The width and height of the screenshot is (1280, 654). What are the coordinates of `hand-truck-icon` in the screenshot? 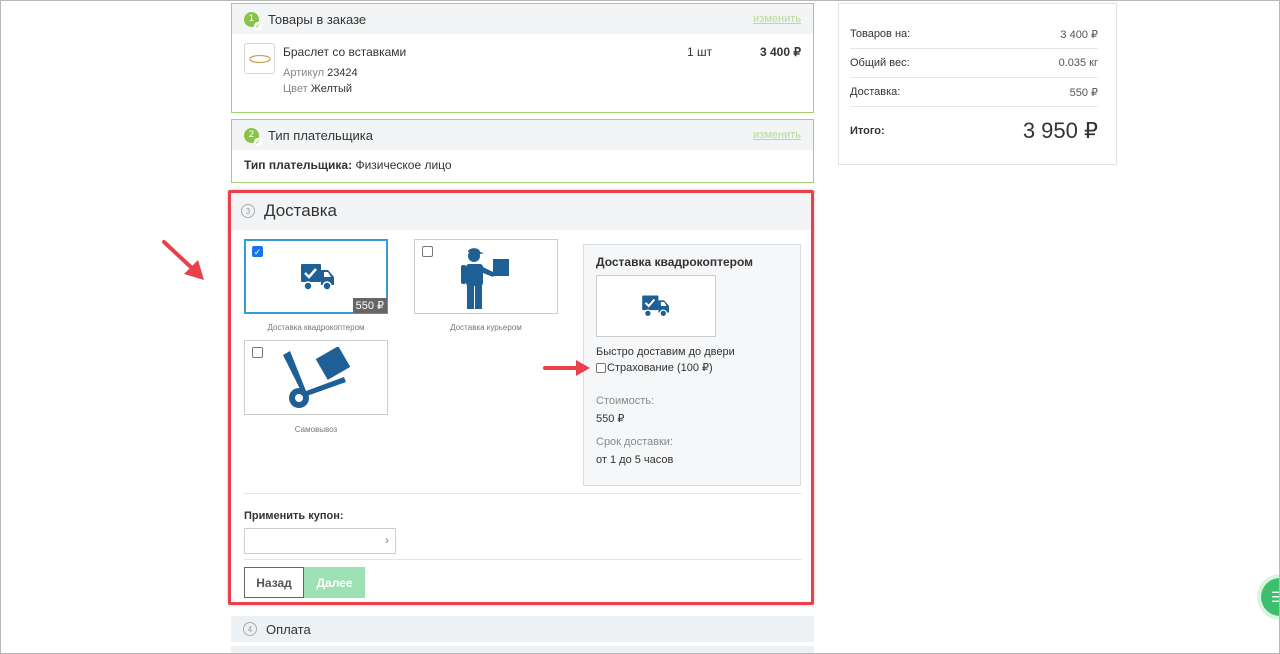 It's located at (317, 377).